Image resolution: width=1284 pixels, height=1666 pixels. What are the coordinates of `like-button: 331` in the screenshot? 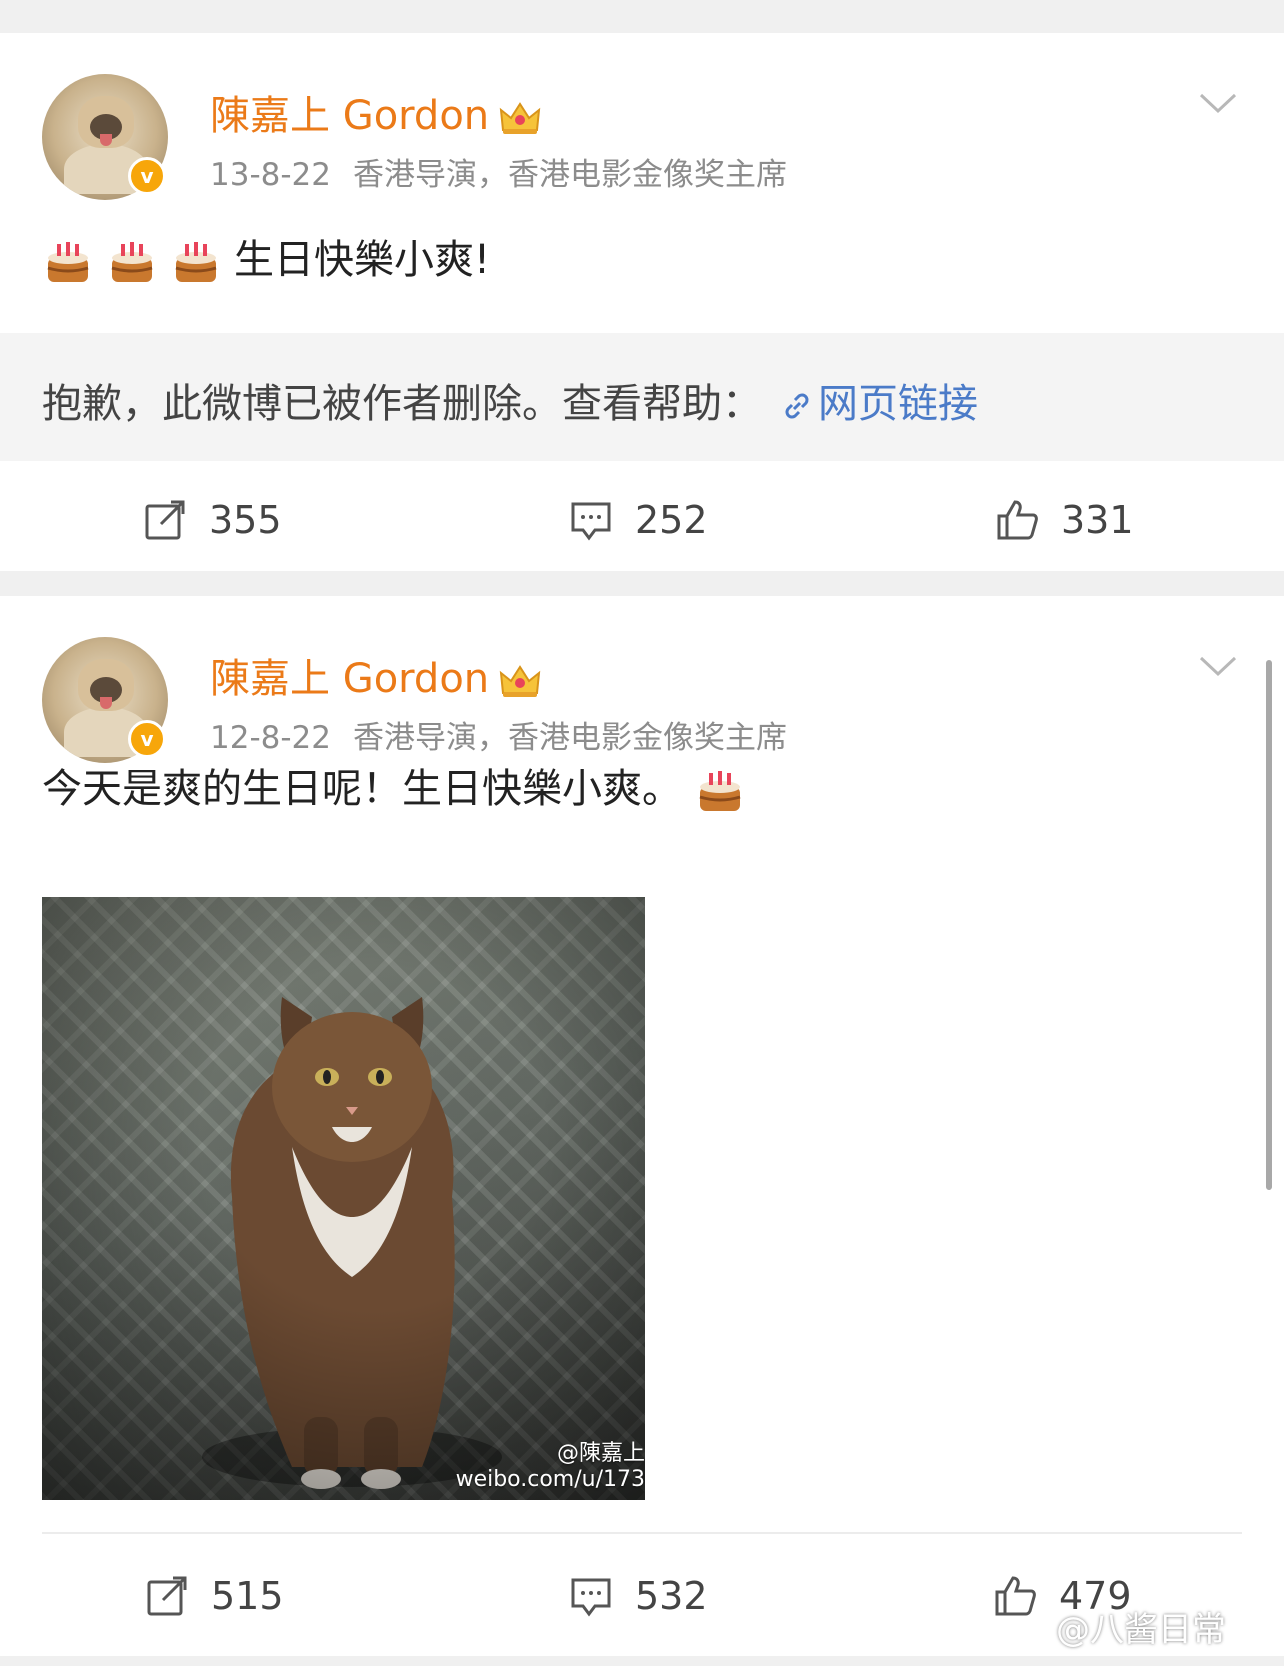 It's located at (1064, 520).